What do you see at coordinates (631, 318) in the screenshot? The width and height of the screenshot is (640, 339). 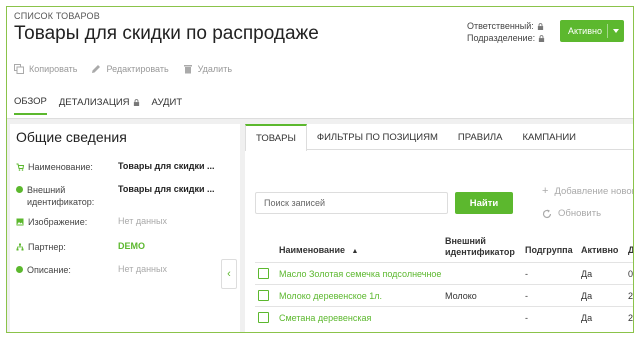 I see `row-date: 20` at bounding box center [631, 318].